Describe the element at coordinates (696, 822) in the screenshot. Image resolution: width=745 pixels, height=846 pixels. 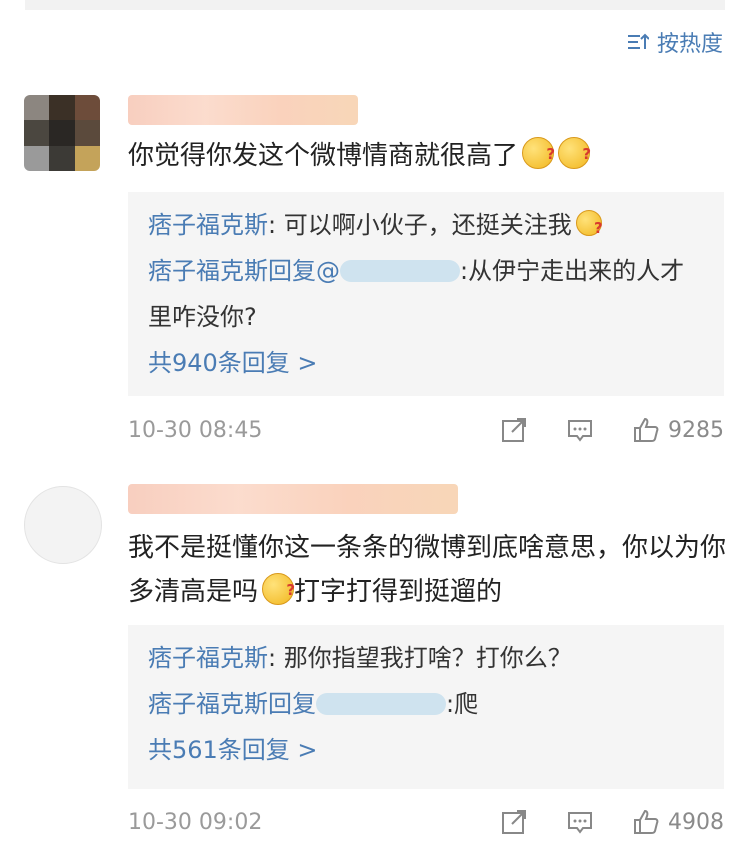
I see `like-count: 4908` at that location.